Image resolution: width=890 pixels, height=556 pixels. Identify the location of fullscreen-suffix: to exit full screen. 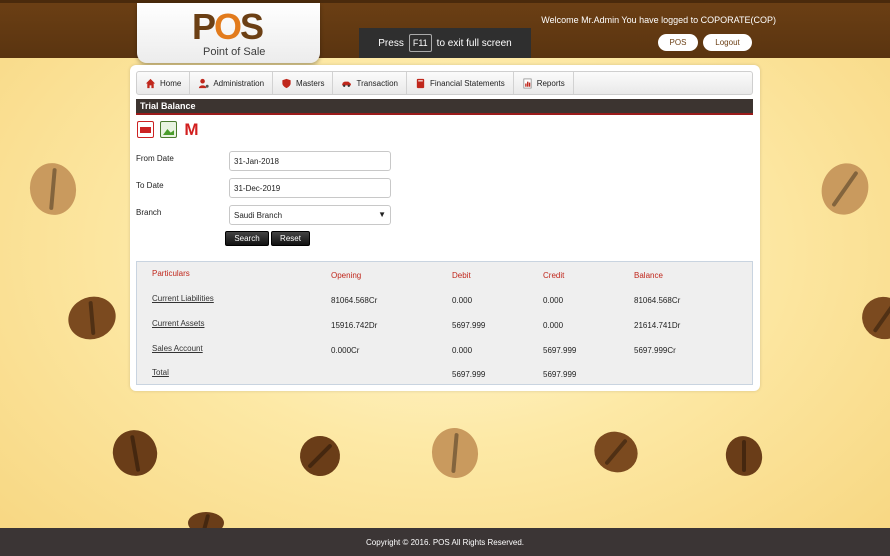
(474, 43).